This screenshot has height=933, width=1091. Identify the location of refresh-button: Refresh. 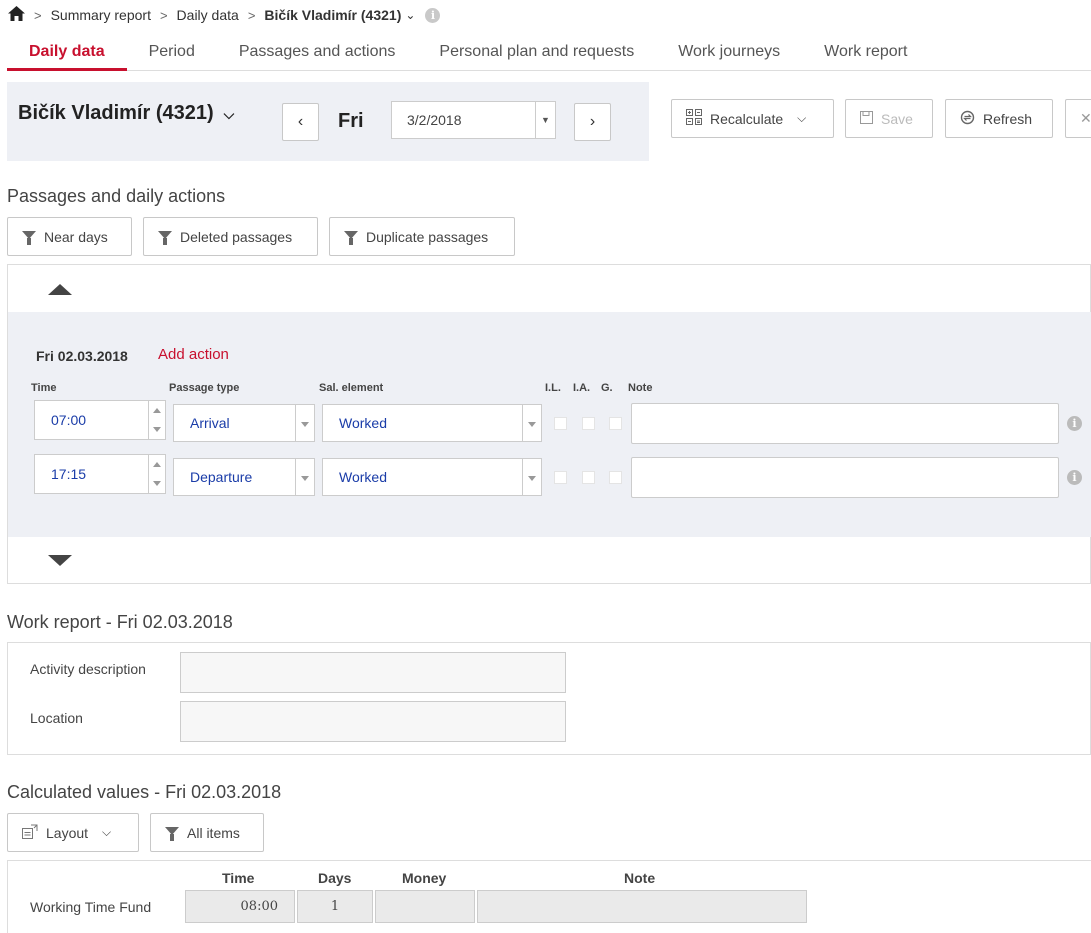
(999, 118).